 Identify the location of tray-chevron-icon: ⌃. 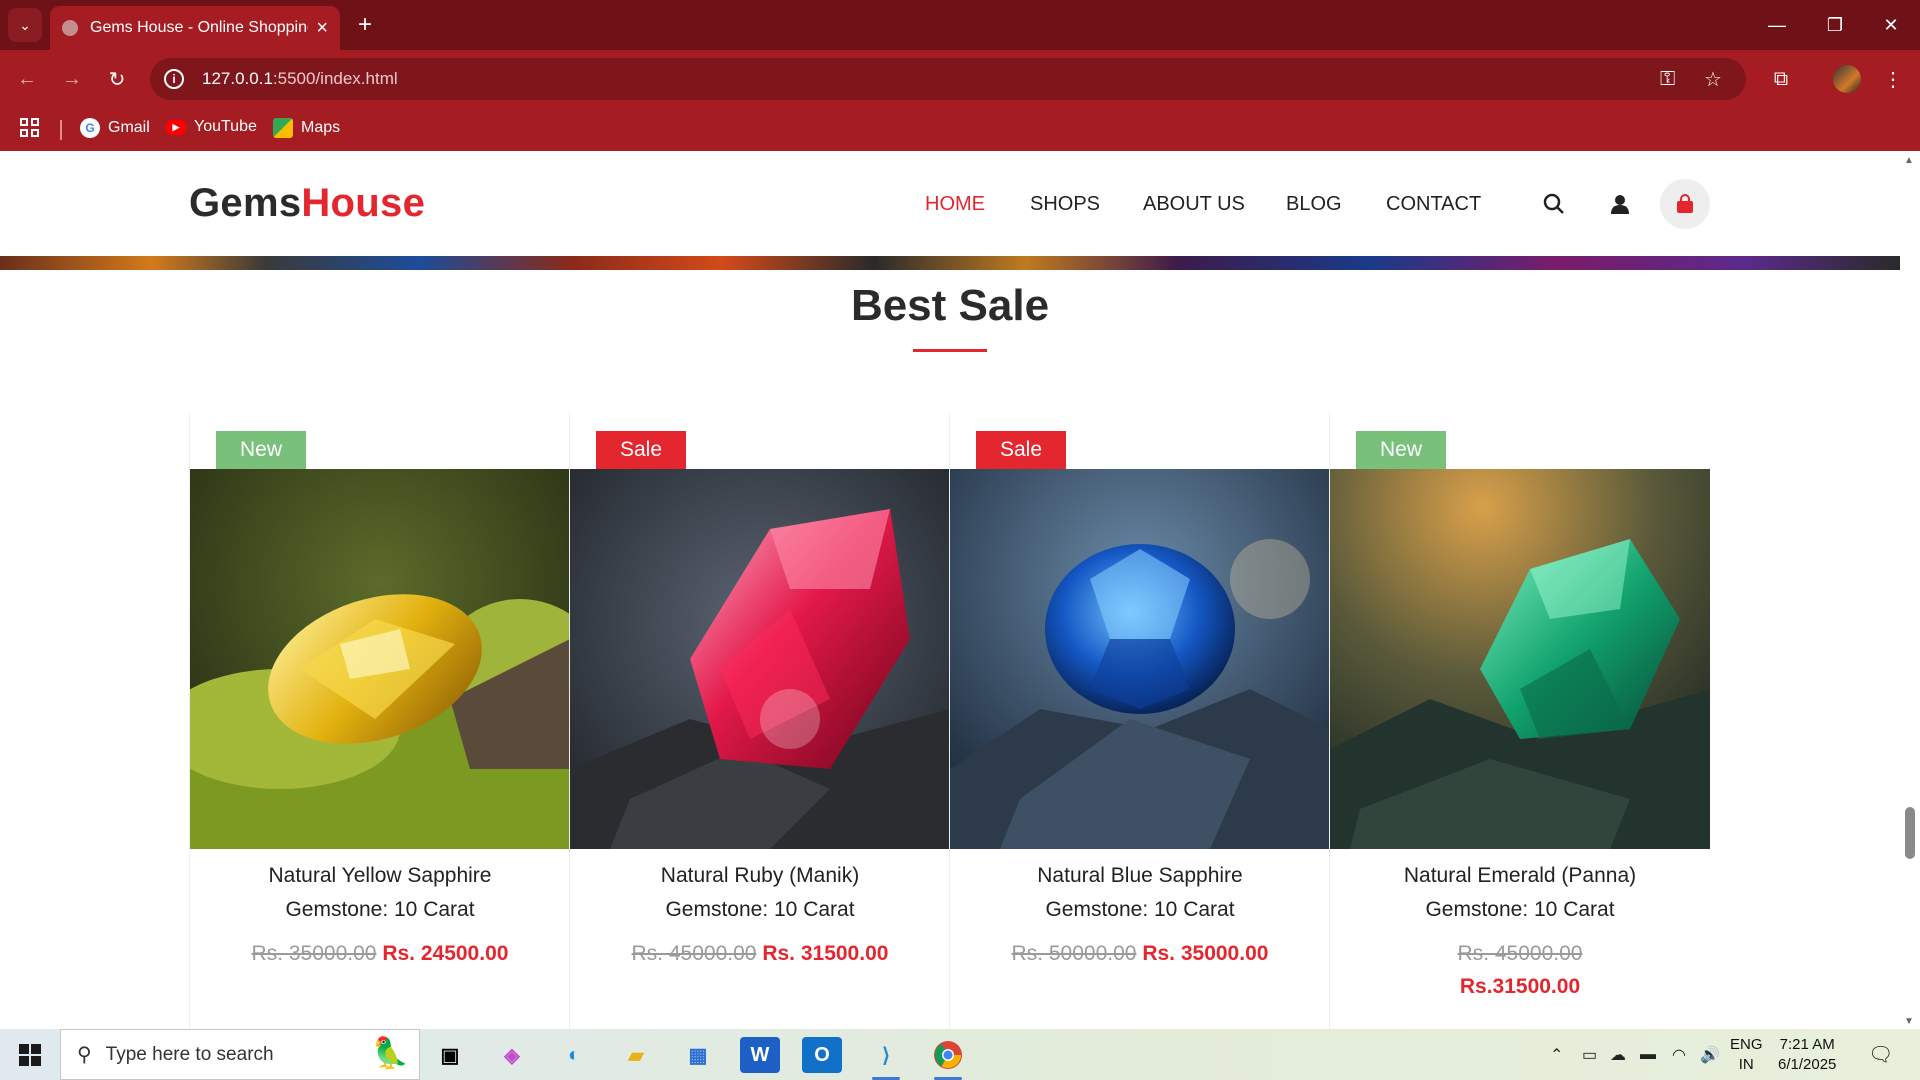
(1556, 1054).